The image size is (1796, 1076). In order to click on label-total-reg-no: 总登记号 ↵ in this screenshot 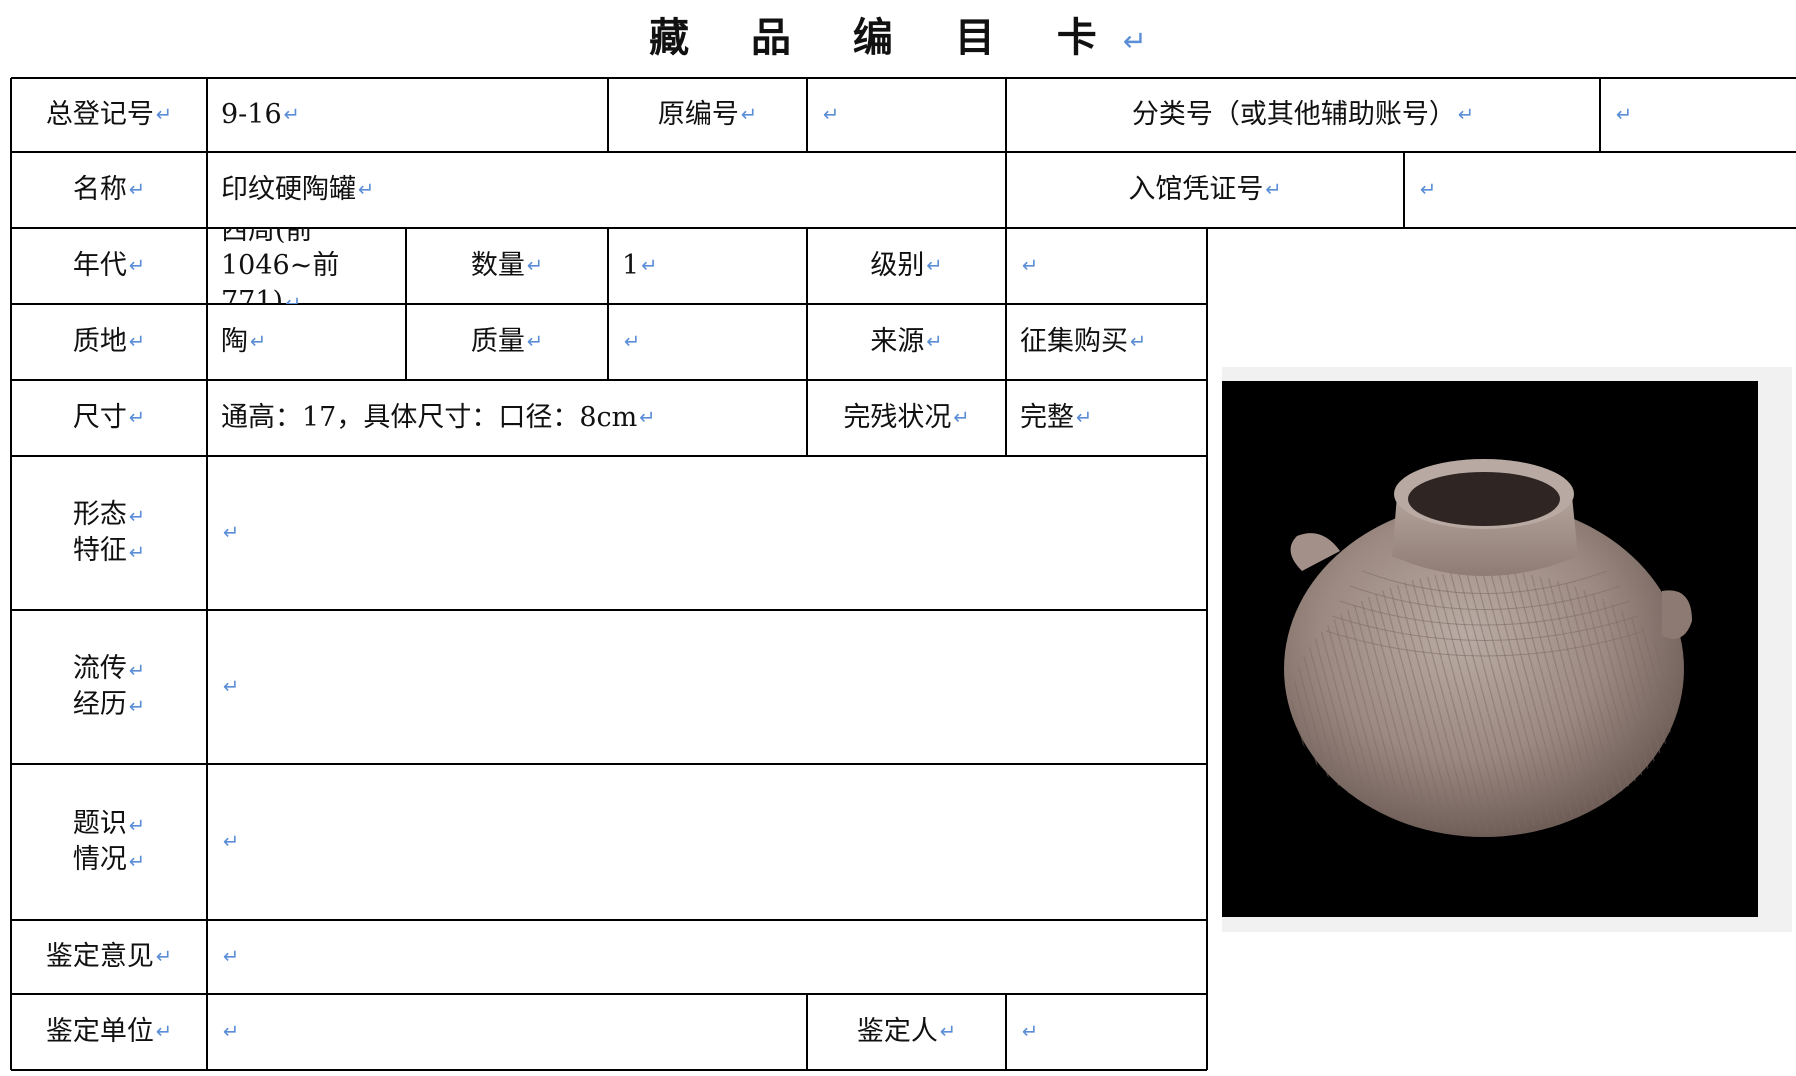, I will do `click(109, 115)`.